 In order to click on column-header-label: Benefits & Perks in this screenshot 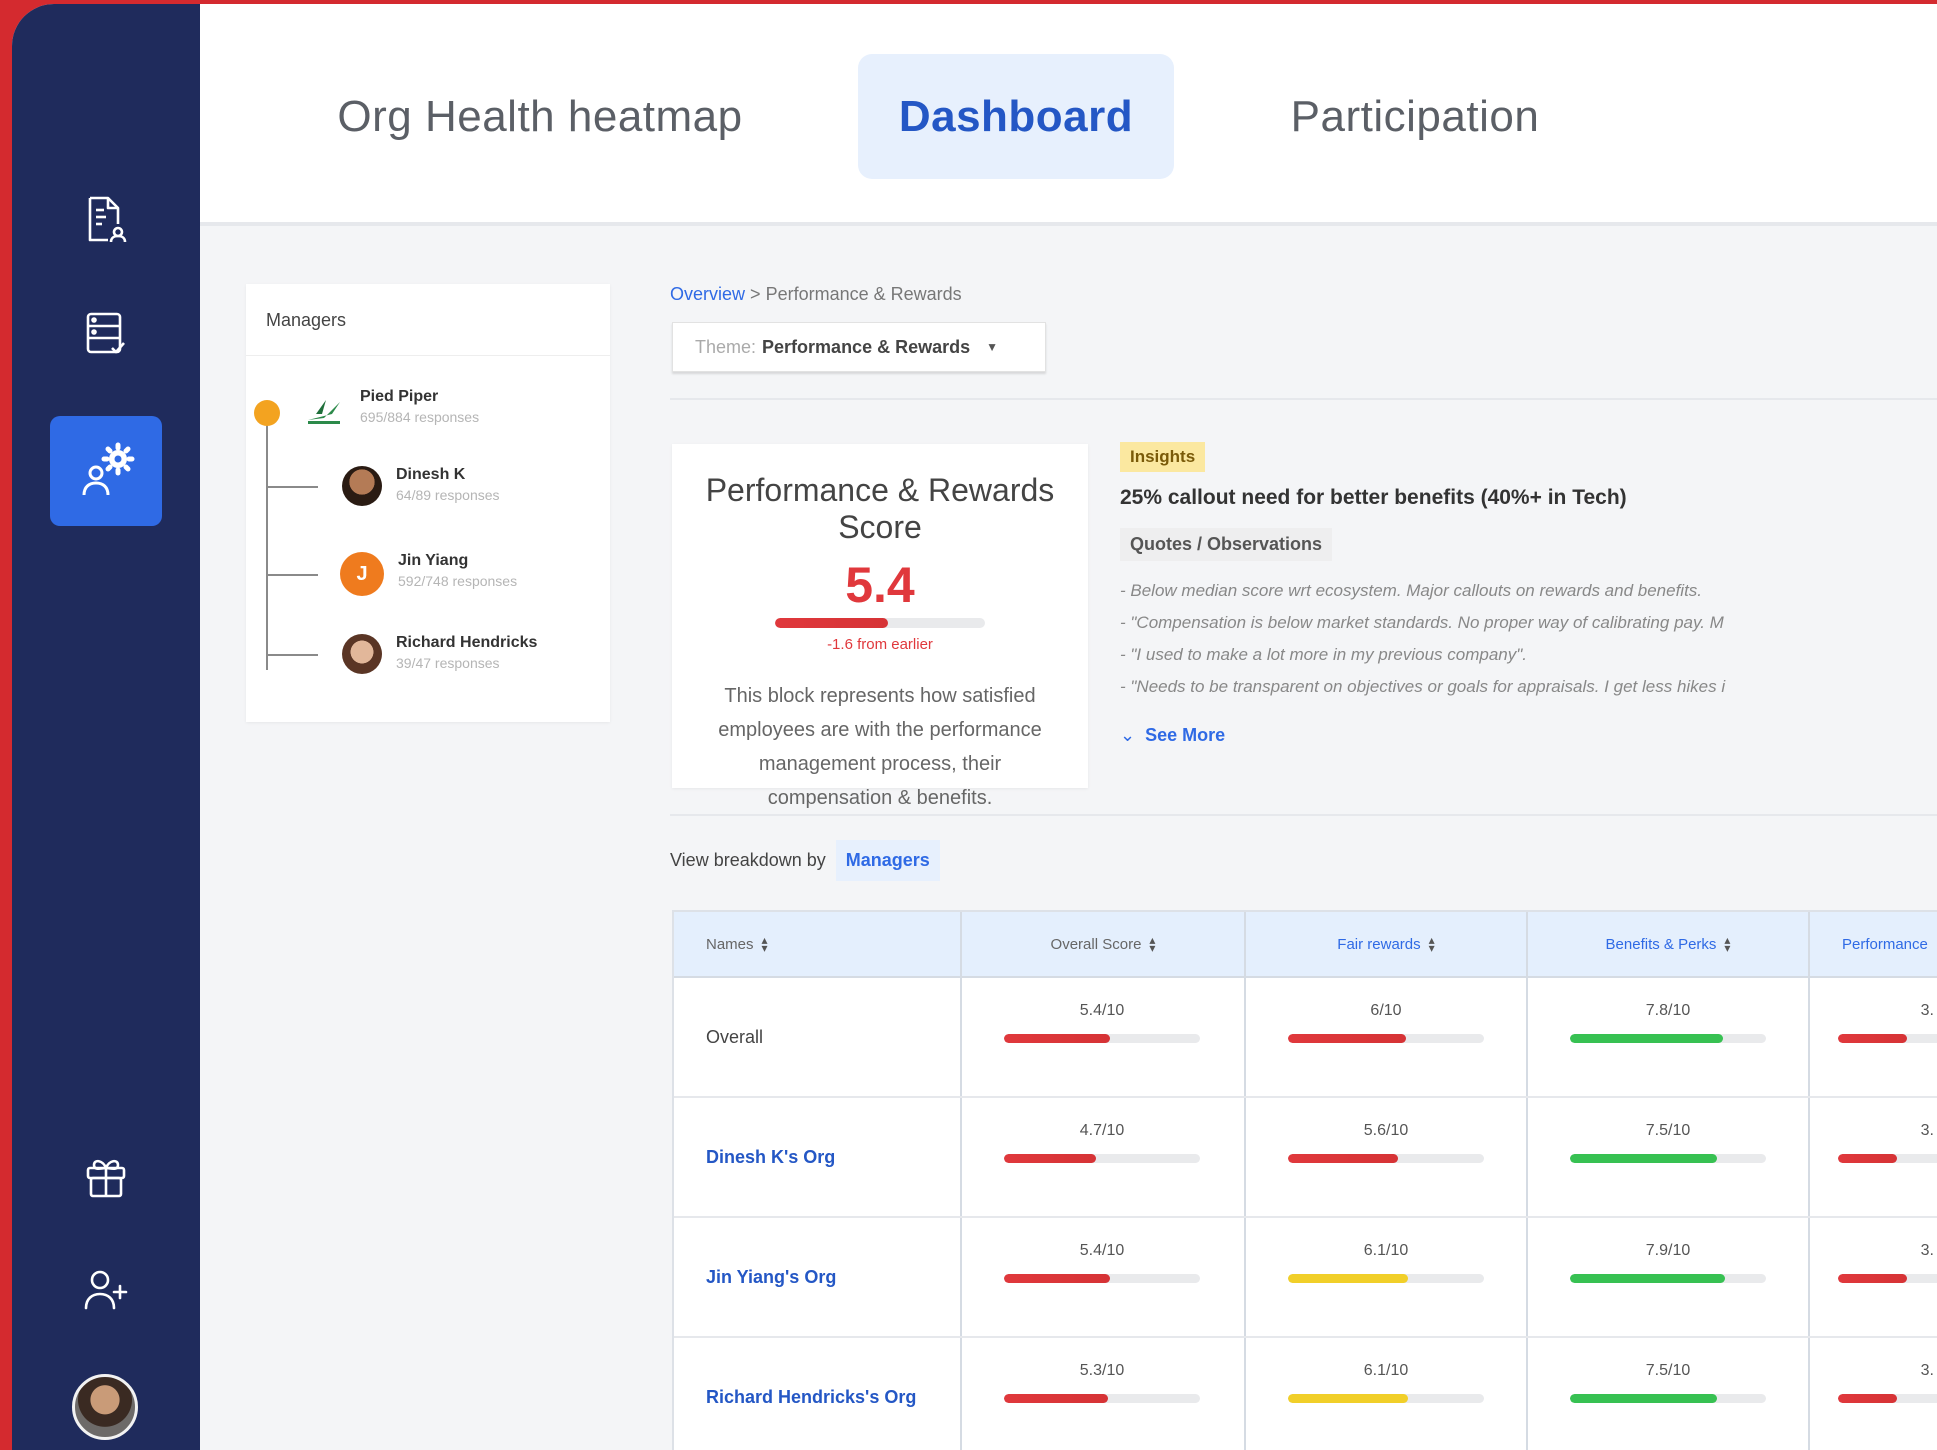, I will do `click(1661, 944)`.